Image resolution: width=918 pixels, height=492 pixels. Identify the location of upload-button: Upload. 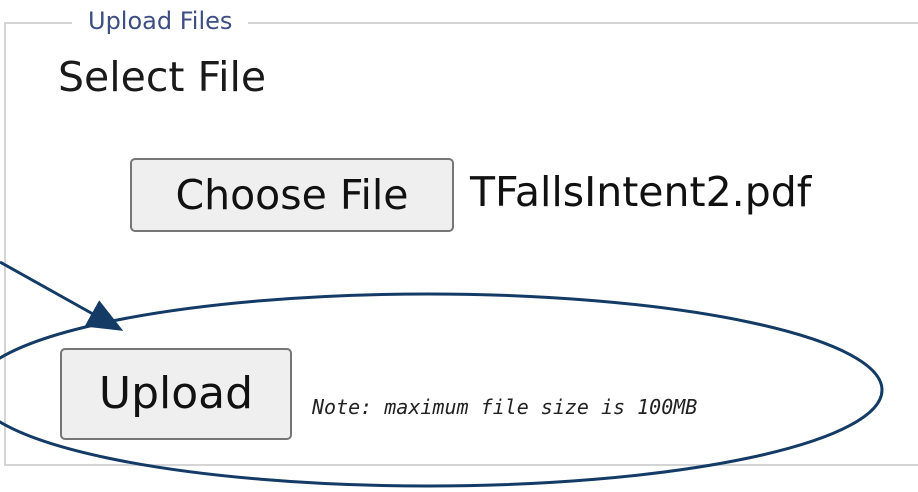
(176, 394).